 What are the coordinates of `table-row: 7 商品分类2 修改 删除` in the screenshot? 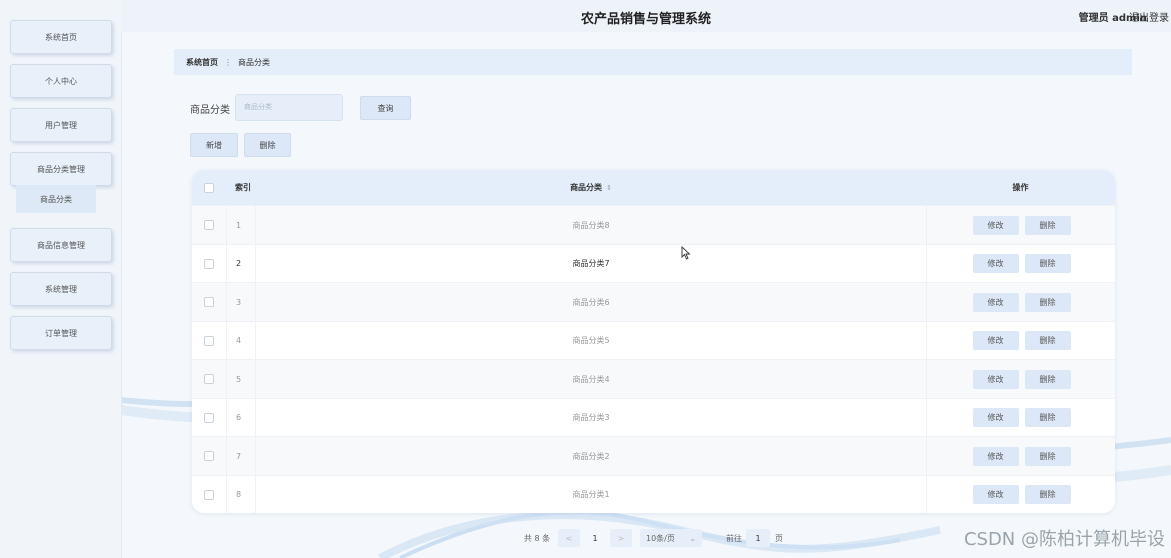 It's located at (653, 455).